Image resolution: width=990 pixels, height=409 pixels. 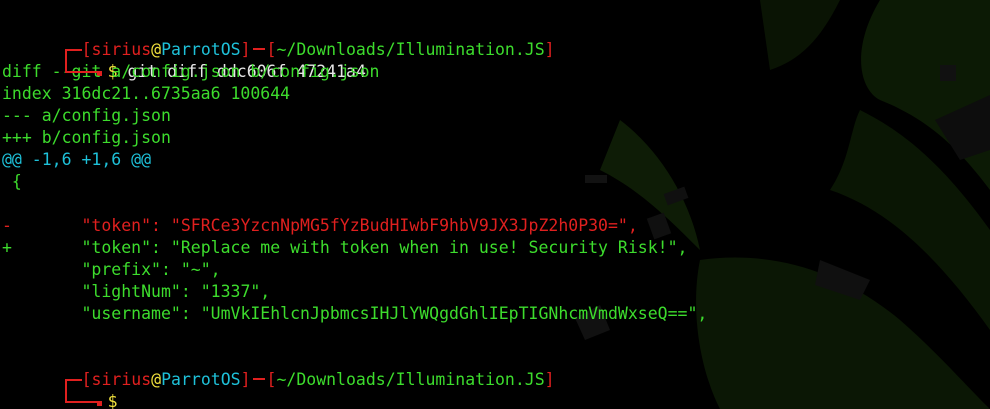 I want to click on diff-lightnum-value: "1337",, so click(x=235, y=291).